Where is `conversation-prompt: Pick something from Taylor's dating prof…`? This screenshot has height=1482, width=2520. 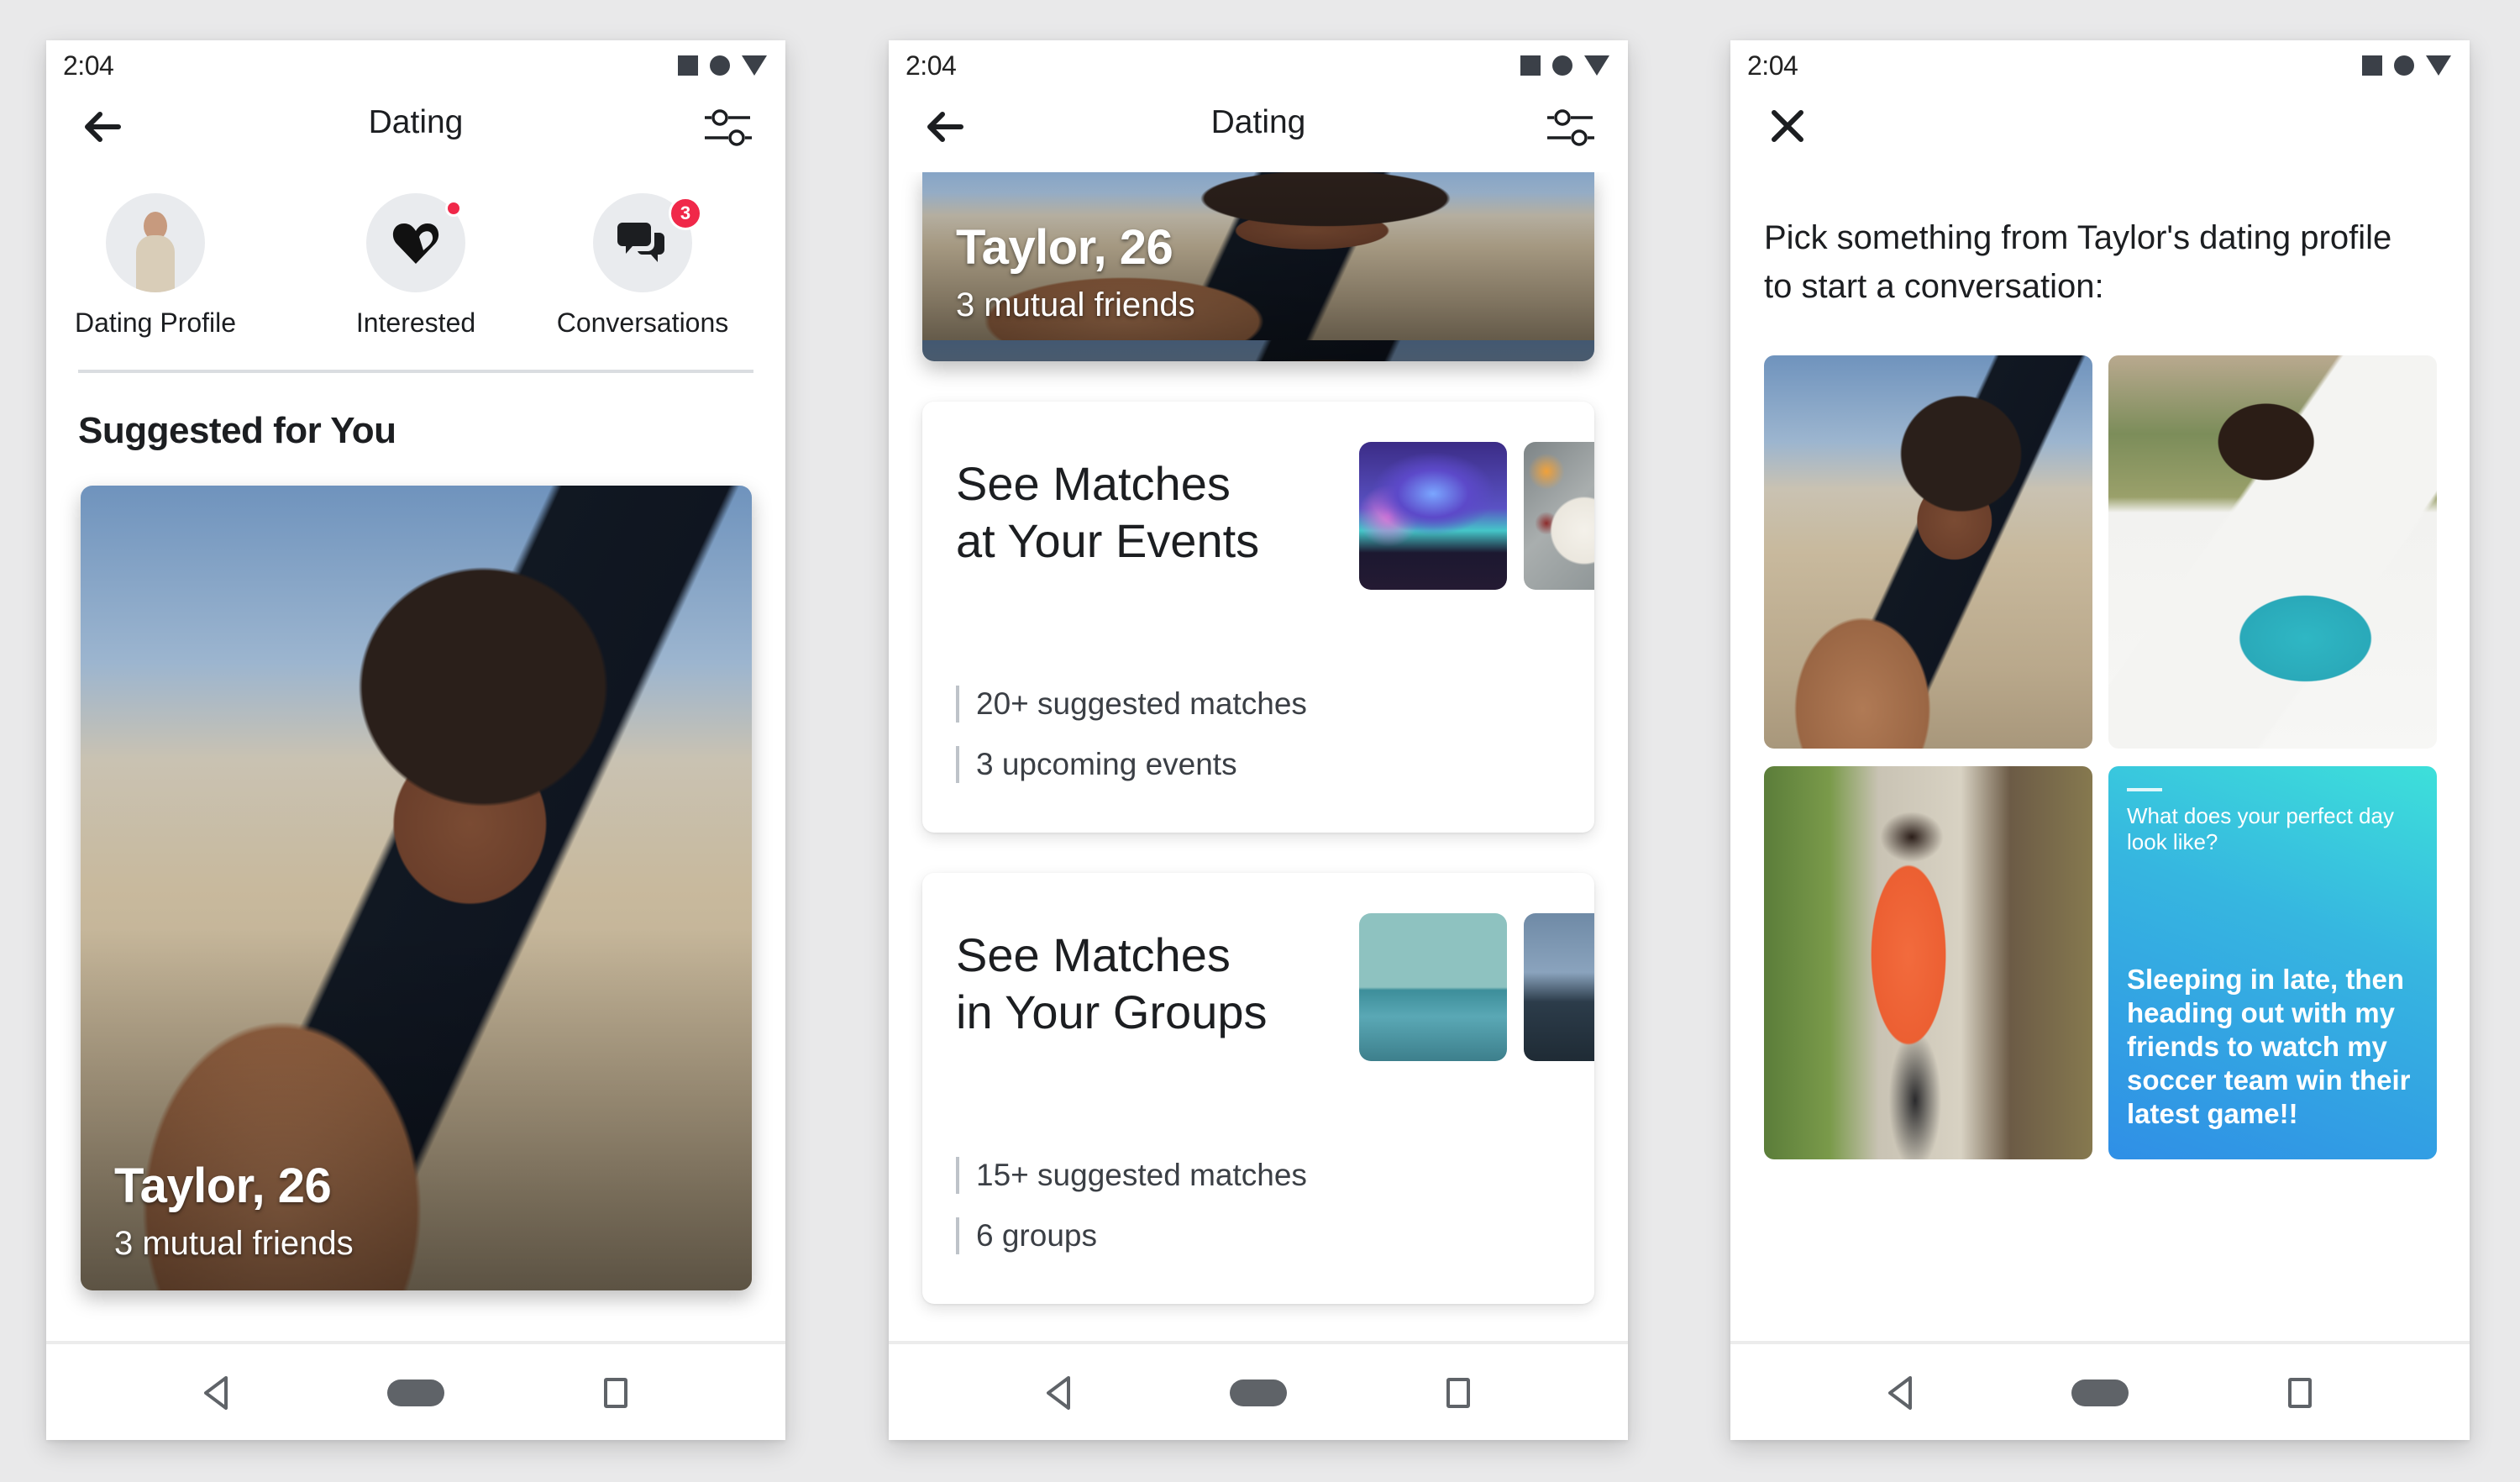 conversation-prompt: Pick something from Taylor's dating prof… is located at coordinates (2078, 262).